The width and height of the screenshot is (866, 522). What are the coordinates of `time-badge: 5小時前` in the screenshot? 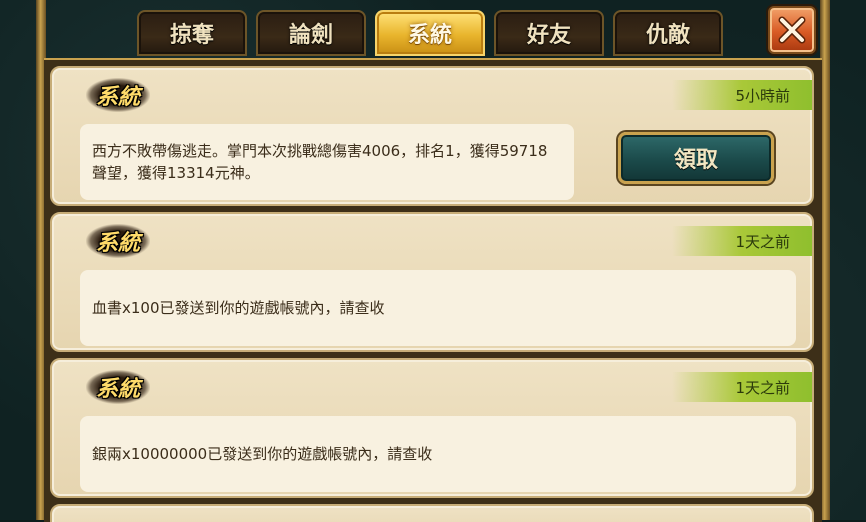 It's located at (742, 95).